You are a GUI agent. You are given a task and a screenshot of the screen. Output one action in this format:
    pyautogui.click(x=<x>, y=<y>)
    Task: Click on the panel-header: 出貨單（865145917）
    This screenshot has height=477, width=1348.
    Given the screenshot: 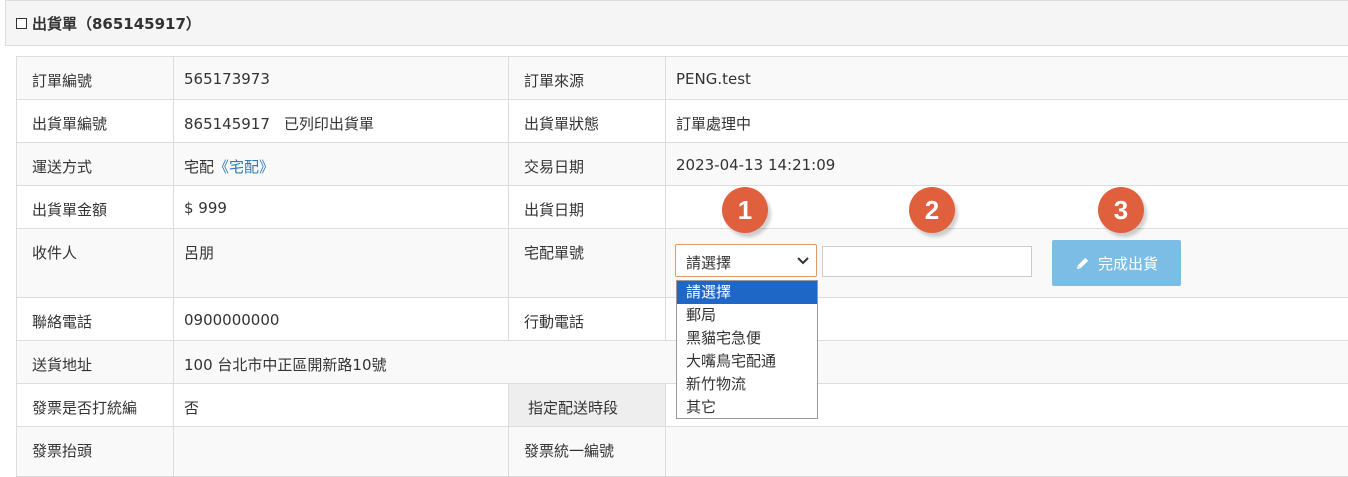 What is the action you would take?
    pyautogui.click(x=676, y=23)
    